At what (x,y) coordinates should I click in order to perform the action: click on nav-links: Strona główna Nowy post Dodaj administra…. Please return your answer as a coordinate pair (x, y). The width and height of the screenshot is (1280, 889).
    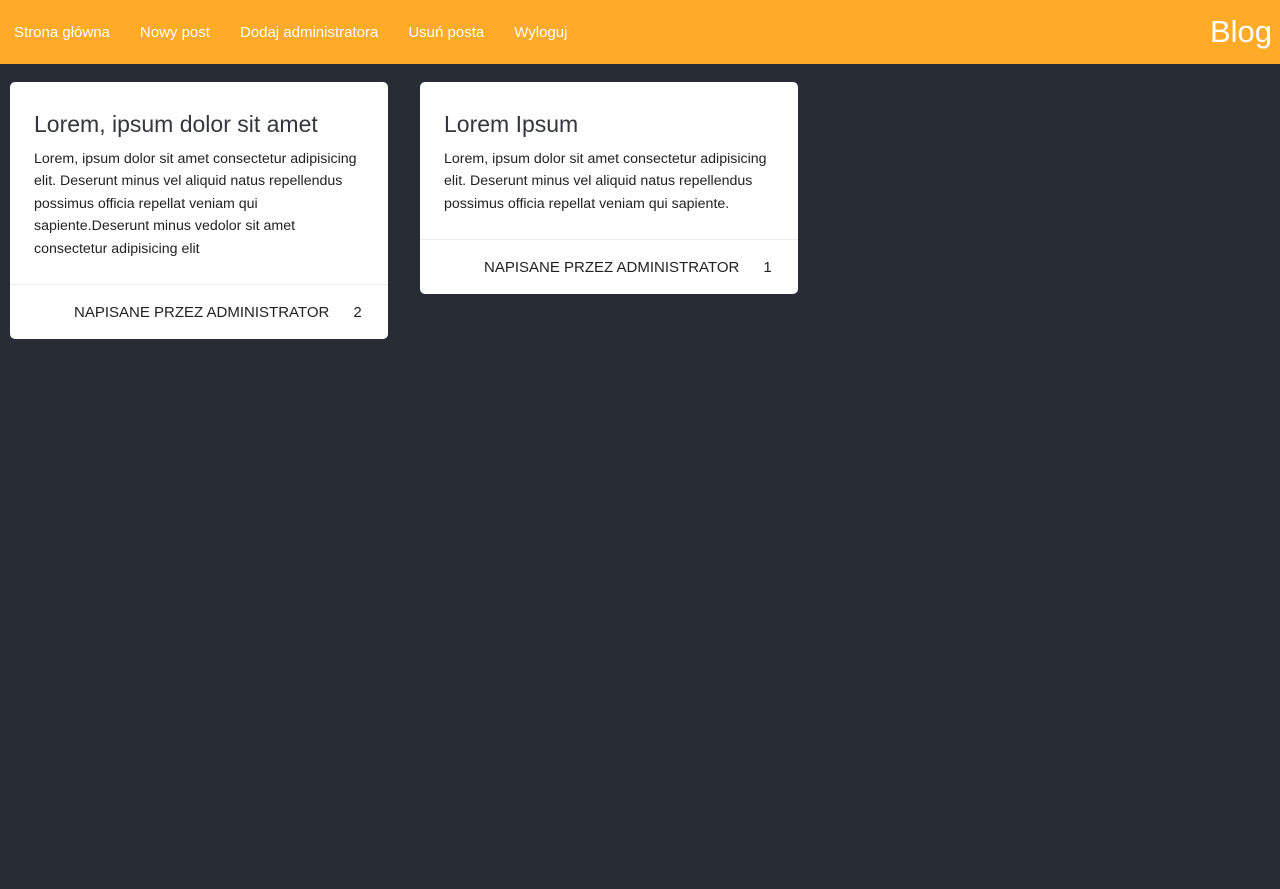
    Looking at the image, I should click on (298, 32).